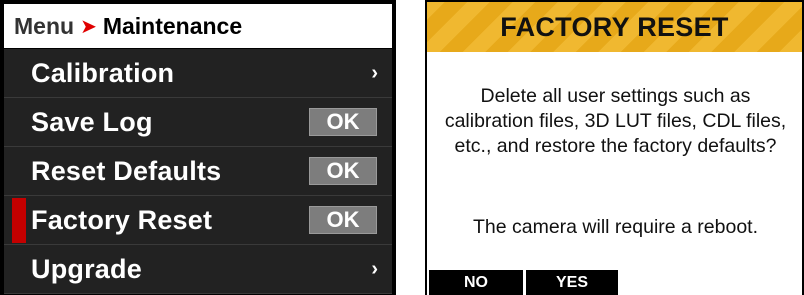 This screenshot has width=804, height=295. What do you see at coordinates (476, 282) in the screenshot?
I see `no-button: NO` at bounding box center [476, 282].